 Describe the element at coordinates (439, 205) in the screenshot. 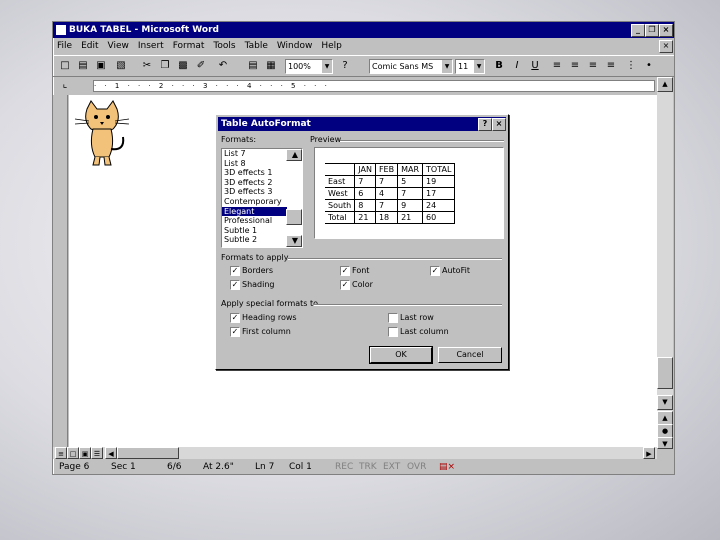

I see `table-cell: 24` at that location.